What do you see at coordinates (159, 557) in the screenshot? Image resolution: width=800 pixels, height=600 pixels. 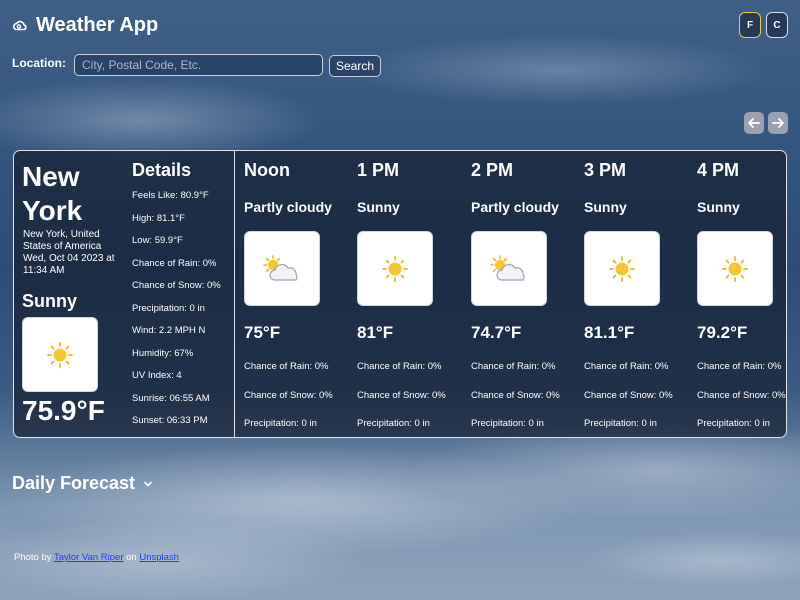 I see `unsplash-link: Unsplash` at bounding box center [159, 557].